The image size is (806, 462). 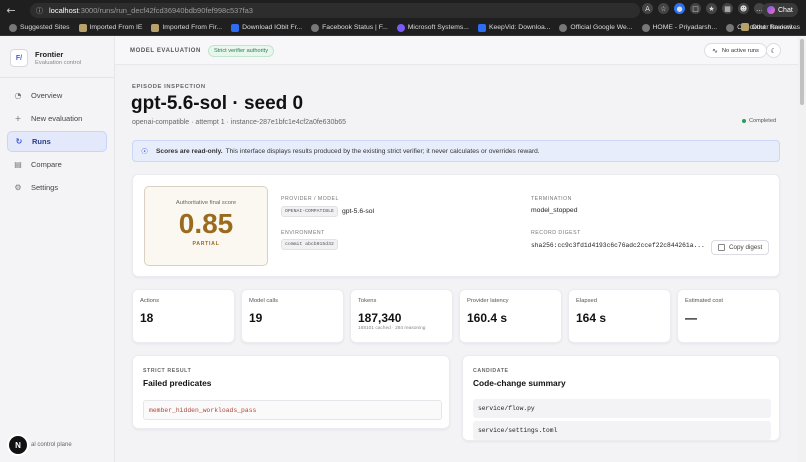 I want to click on activity-icon: ∿, so click(x=715, y=50).